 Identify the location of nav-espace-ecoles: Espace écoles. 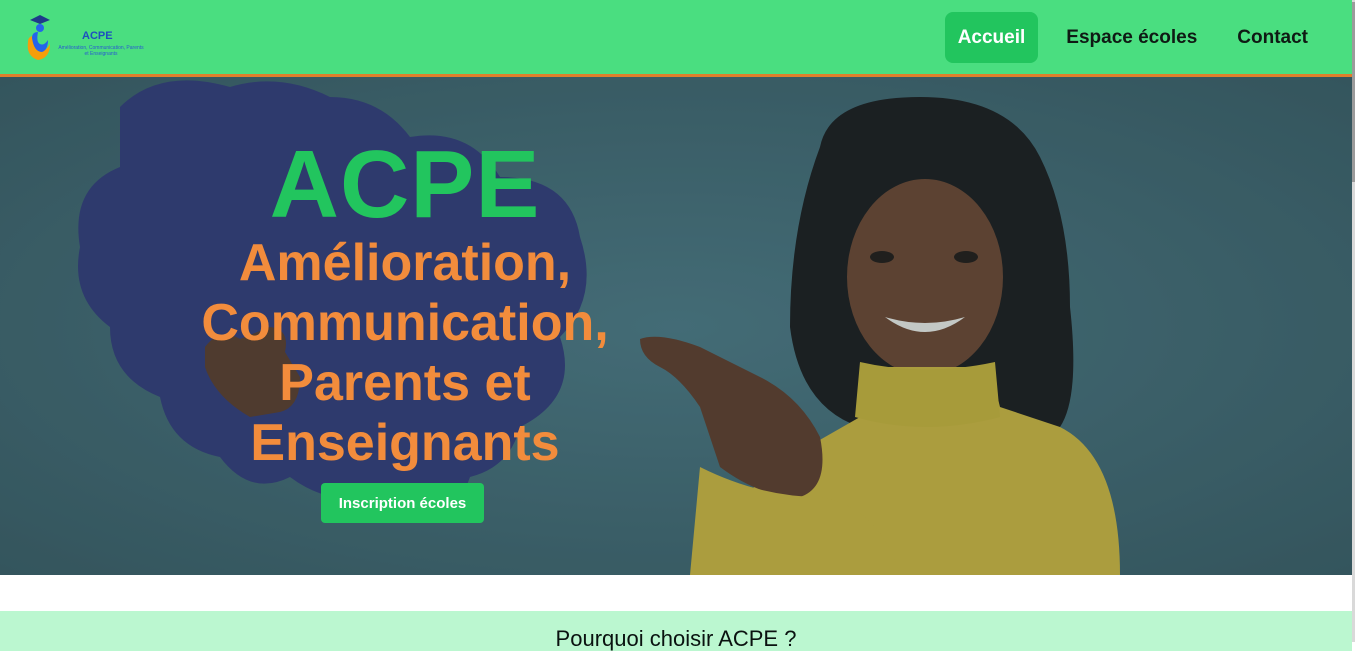
(1131, 37).